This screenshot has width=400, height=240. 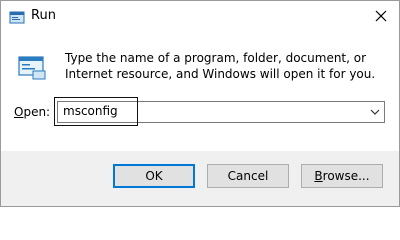 I want to click on open-label: Open:, so click(x=32, y=112).